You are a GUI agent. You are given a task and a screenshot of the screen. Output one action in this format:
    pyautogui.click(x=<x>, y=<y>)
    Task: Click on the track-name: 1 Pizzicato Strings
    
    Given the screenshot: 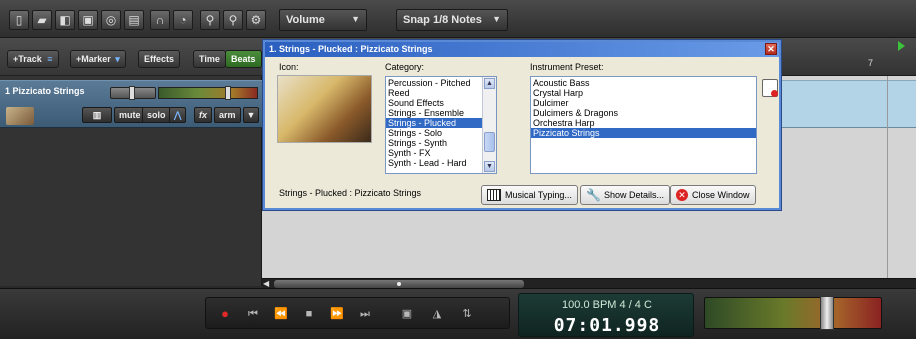 What is the action you would take?
    pyautogui.click(x=45, y=91)
    